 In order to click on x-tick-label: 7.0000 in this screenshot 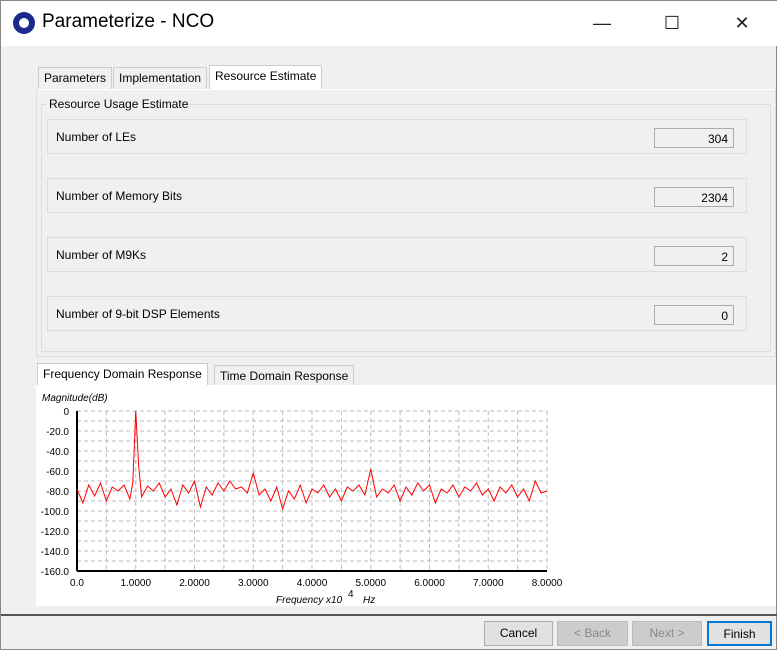, I will do `click(488, 583)`.